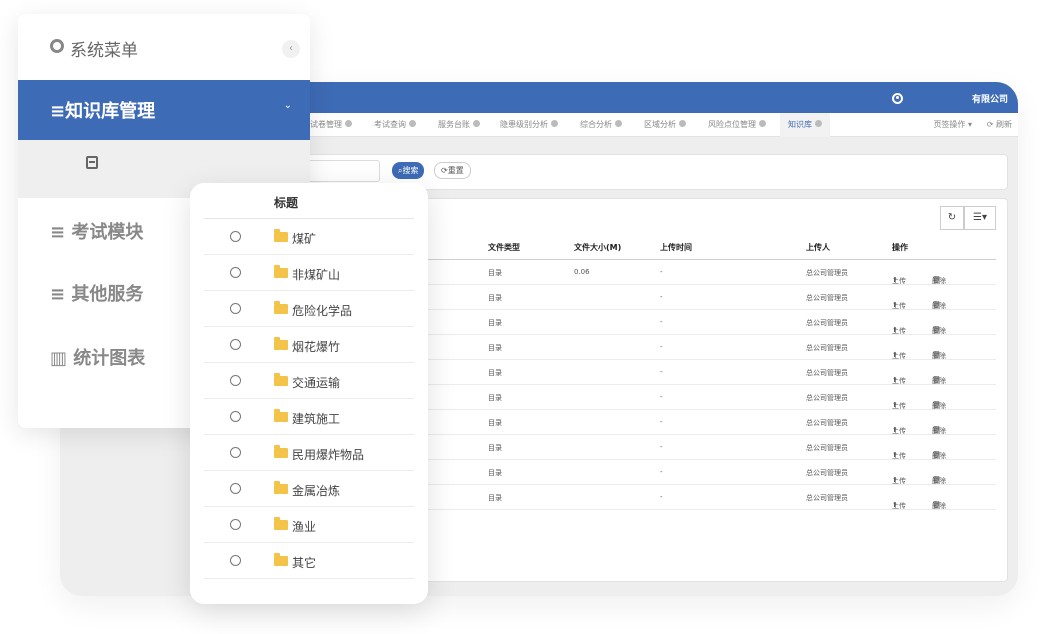 This screenshot has height=634, width=1040. Describe the element at coordinates (281, 235) in the screenshot. I see `folder-open-icon` at that location.